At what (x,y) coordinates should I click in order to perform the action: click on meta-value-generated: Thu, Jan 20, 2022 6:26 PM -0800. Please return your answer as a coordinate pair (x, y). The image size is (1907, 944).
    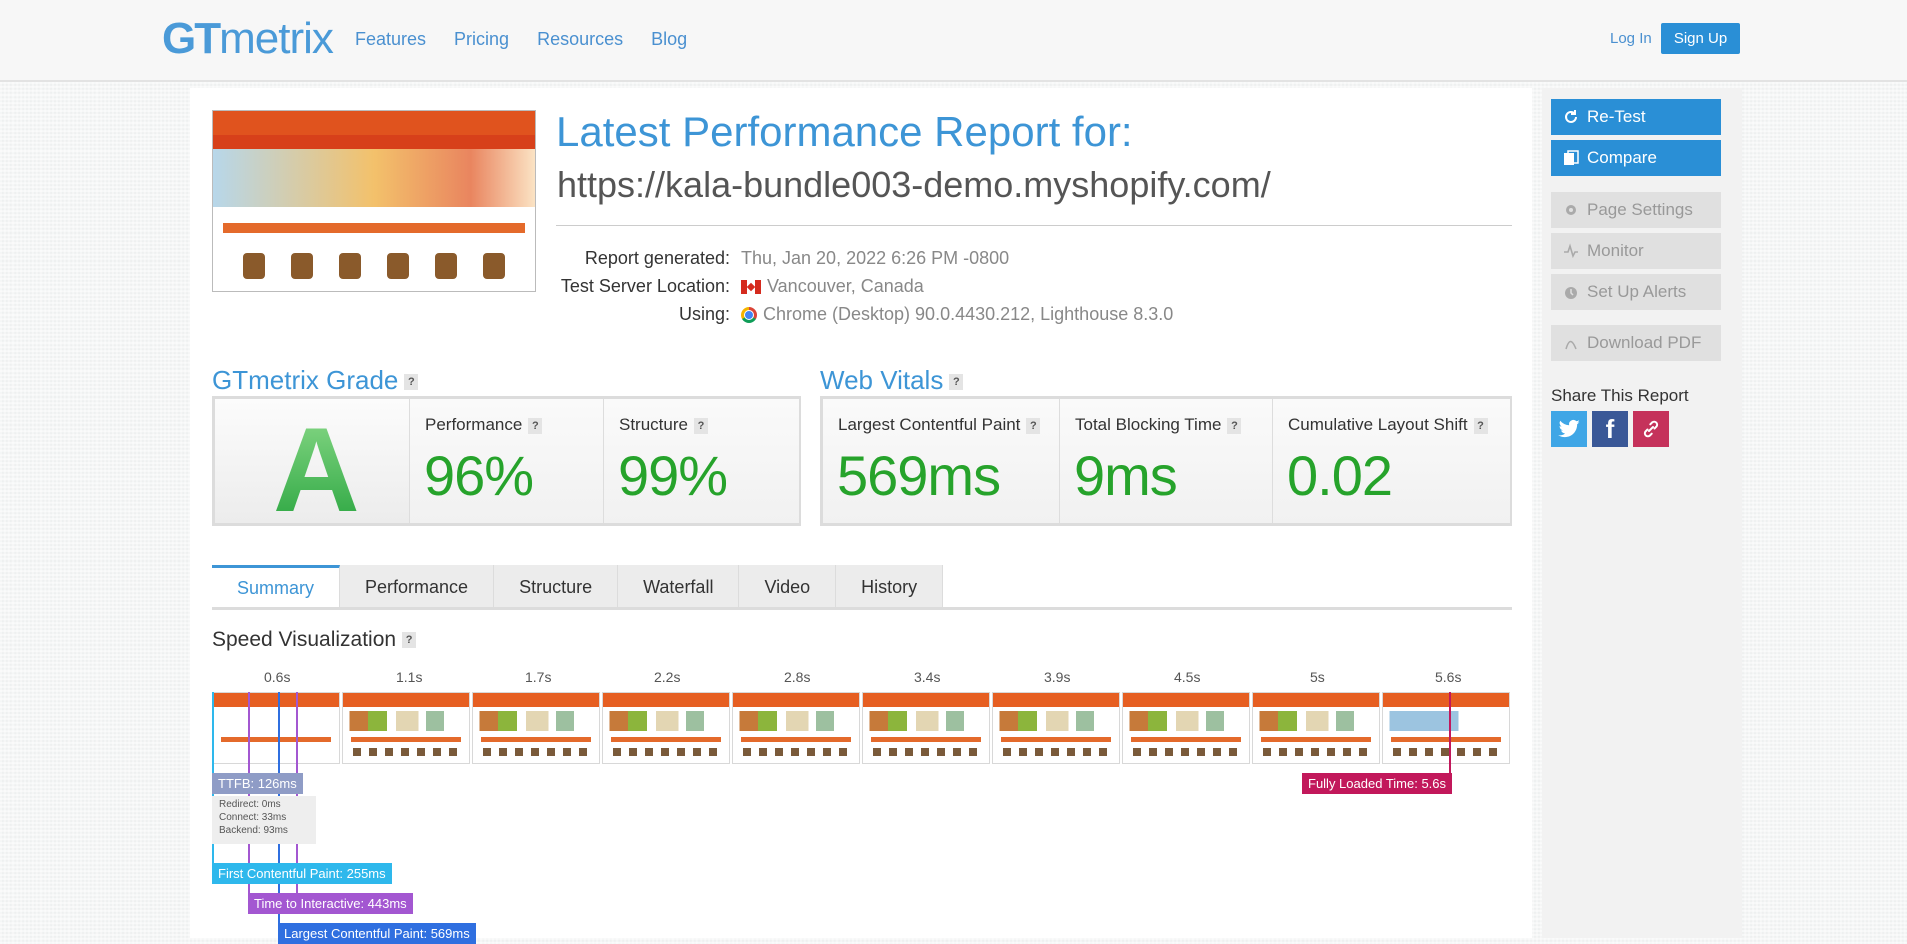
    Looking at the image, I should click on (875, 258).